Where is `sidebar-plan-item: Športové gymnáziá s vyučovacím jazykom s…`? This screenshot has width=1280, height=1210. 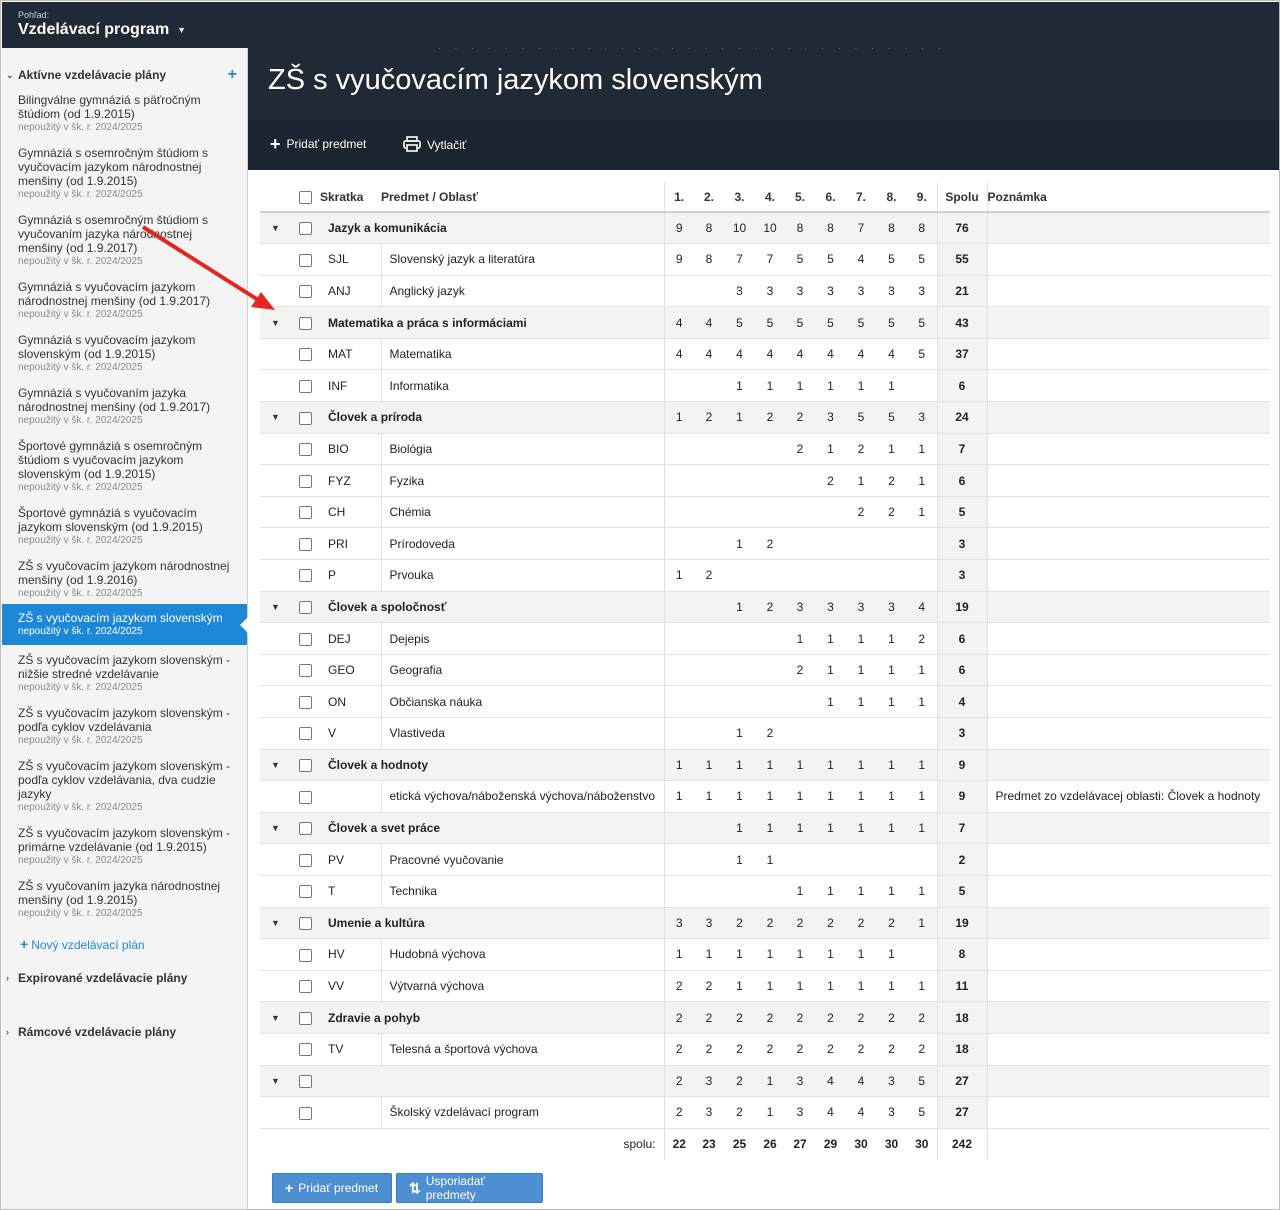 sidebar-plan-item: Športové gymnáziá s vyučovacím jazykom s… is located at coordinates (124, 524).